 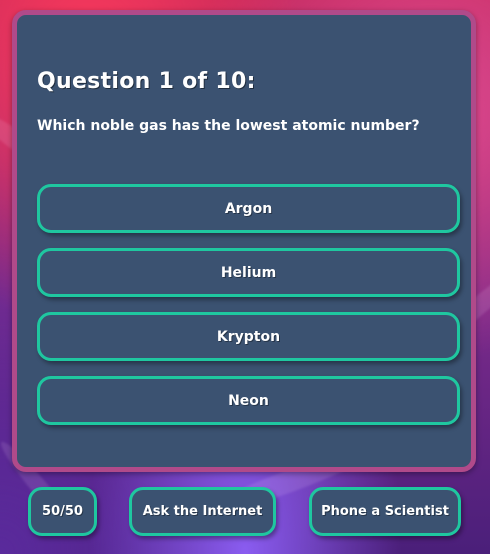 I want to click on fifty-fifty-button: 50/50, so click(x=62, y=511).